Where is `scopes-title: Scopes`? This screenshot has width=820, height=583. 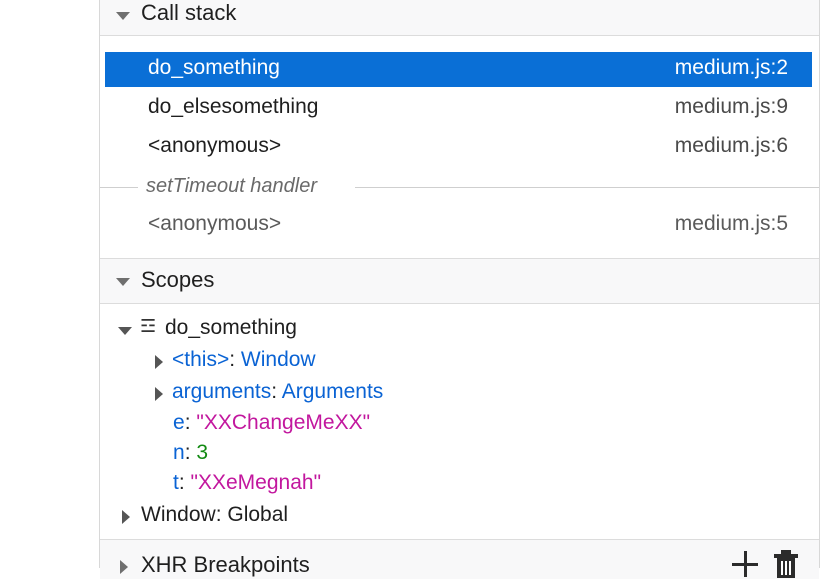 scopes-title: Scopes is located at coordinates (178, 279).